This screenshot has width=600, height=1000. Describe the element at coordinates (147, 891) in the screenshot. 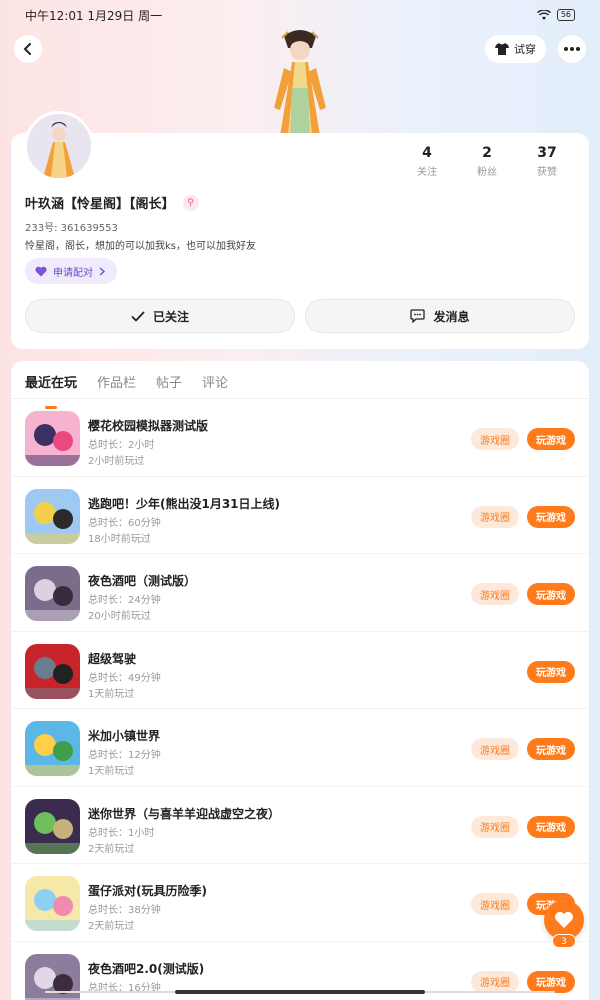

I see `game-name: 蛋仔派对(玩具历险季)` at that location.